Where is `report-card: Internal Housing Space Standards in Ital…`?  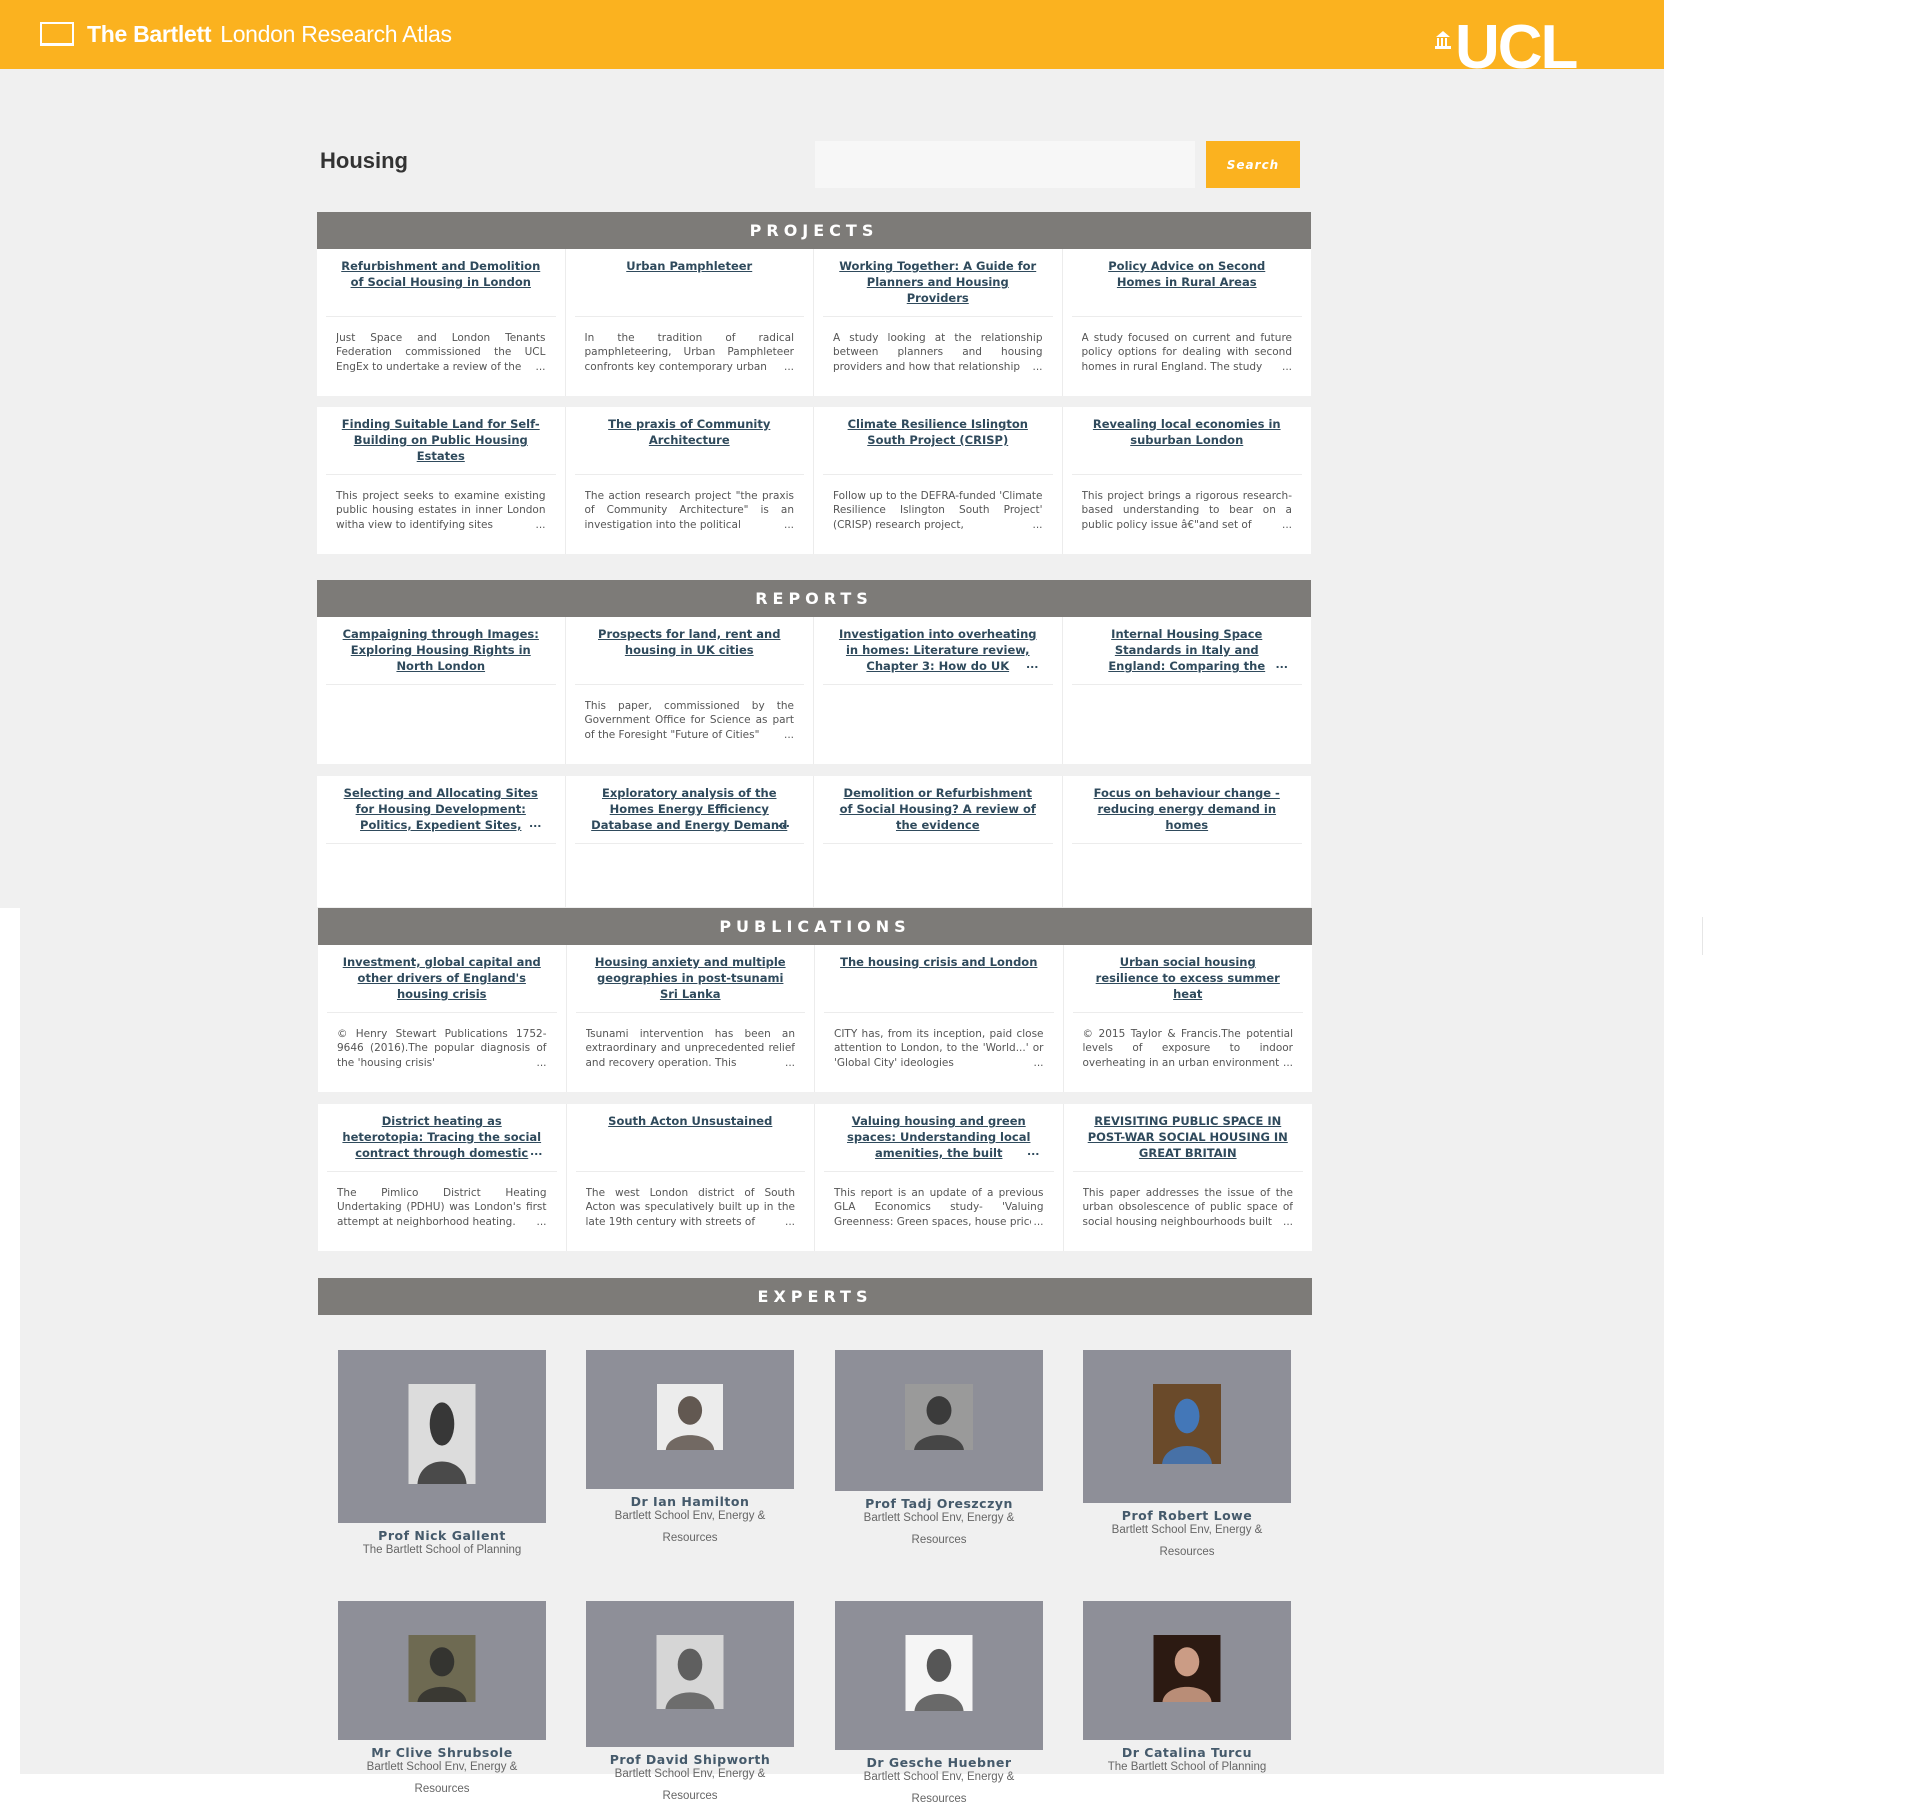
report-card: Internal Housing Space Standards in Ital… is located at coordinates (1186, 690).